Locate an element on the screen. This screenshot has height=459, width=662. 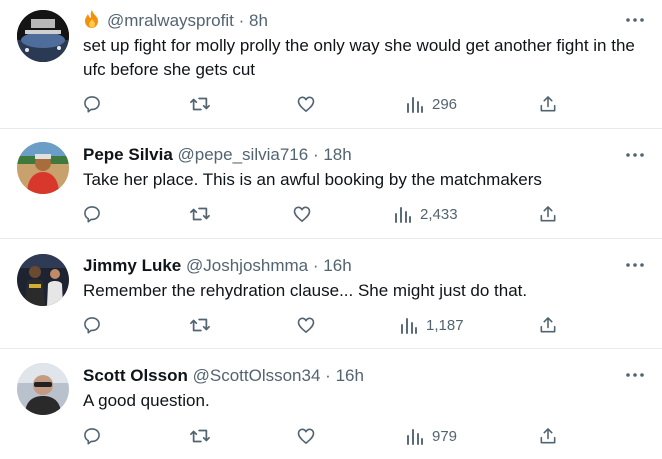
views-button: 1,187 is located at coordinates (432, 325).